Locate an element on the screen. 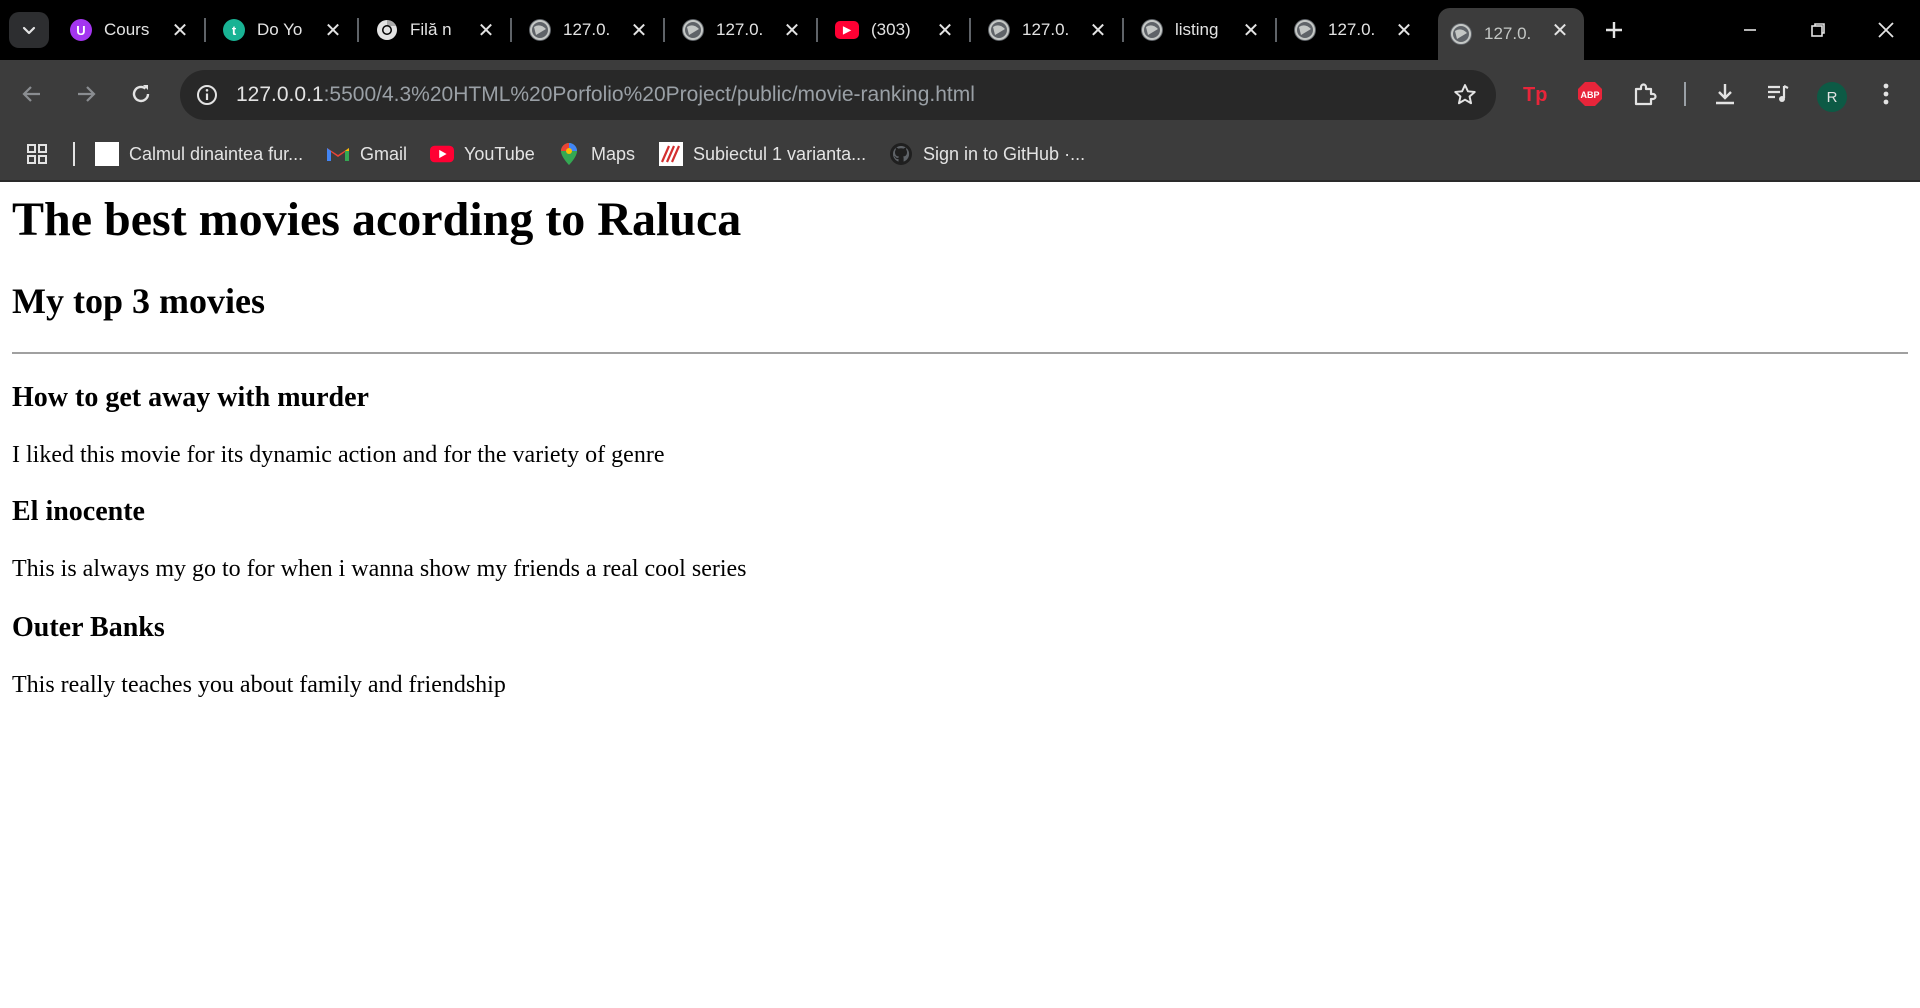 The width and height of the screenshot is (1920, 1008). tab-title: Cours is located at coordinates (127, 29).